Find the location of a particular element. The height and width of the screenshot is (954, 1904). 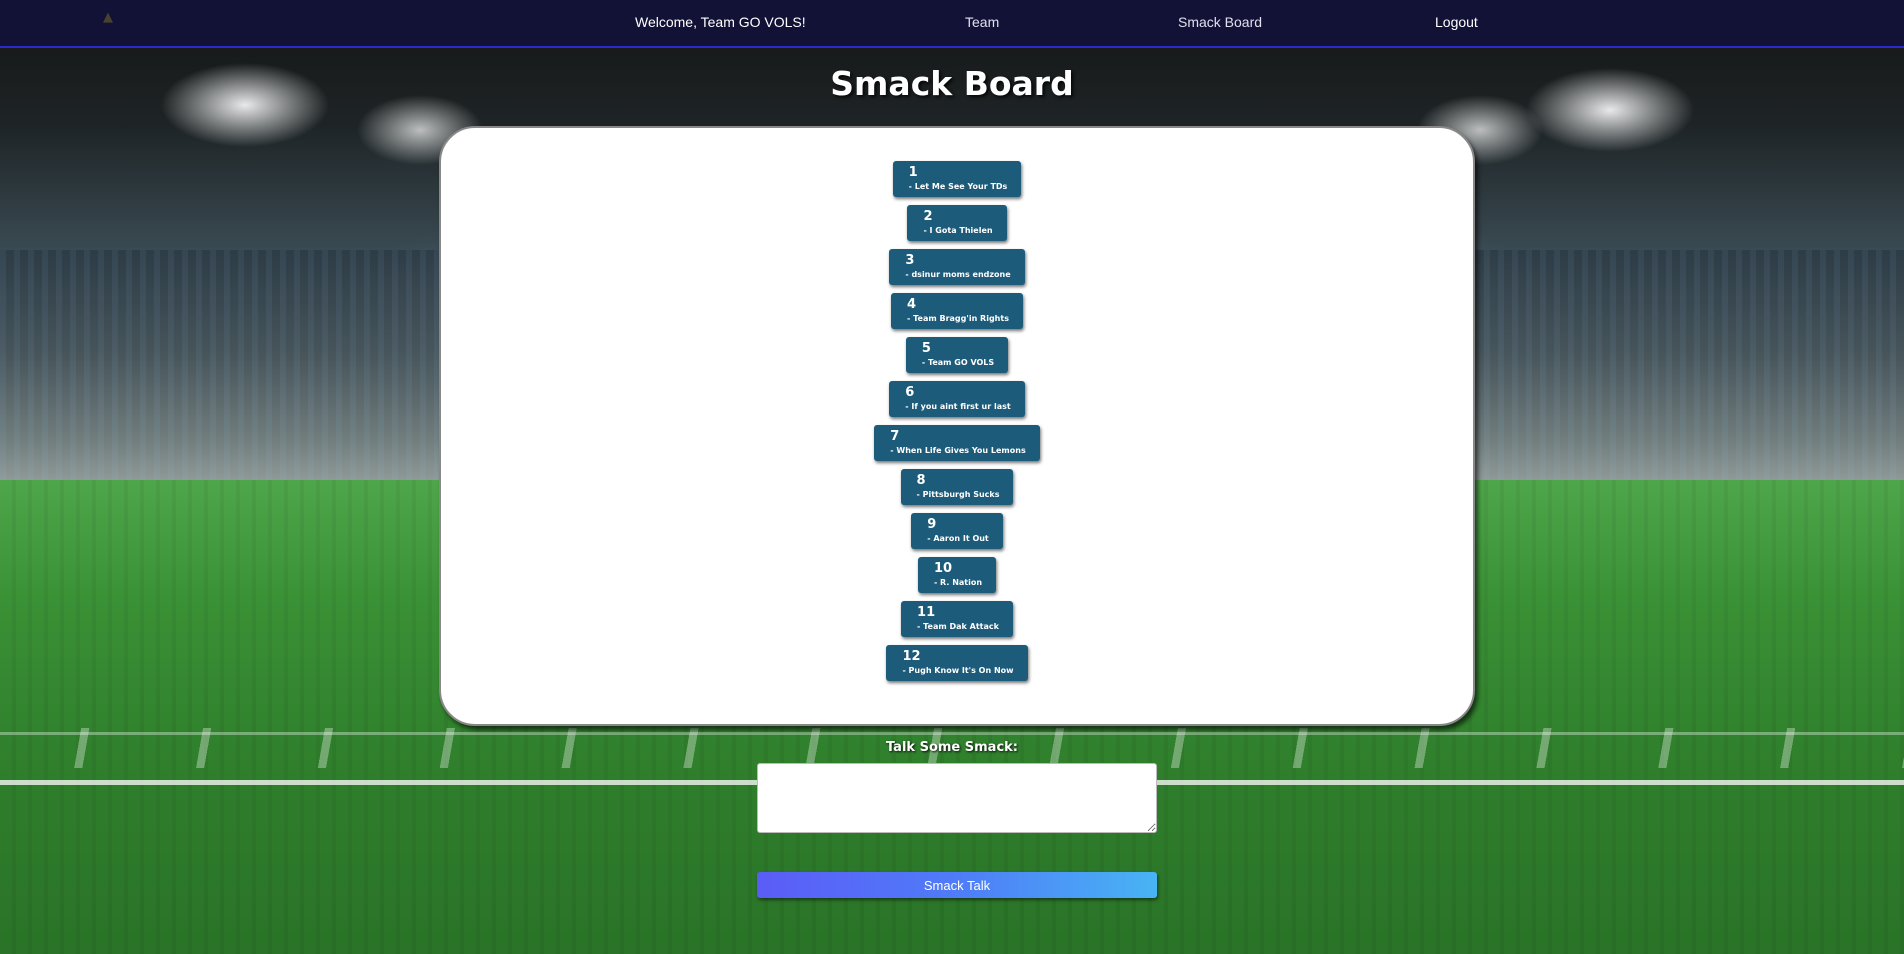

post-message: - dsinur moms endzone is located at coordinates (958, 274).